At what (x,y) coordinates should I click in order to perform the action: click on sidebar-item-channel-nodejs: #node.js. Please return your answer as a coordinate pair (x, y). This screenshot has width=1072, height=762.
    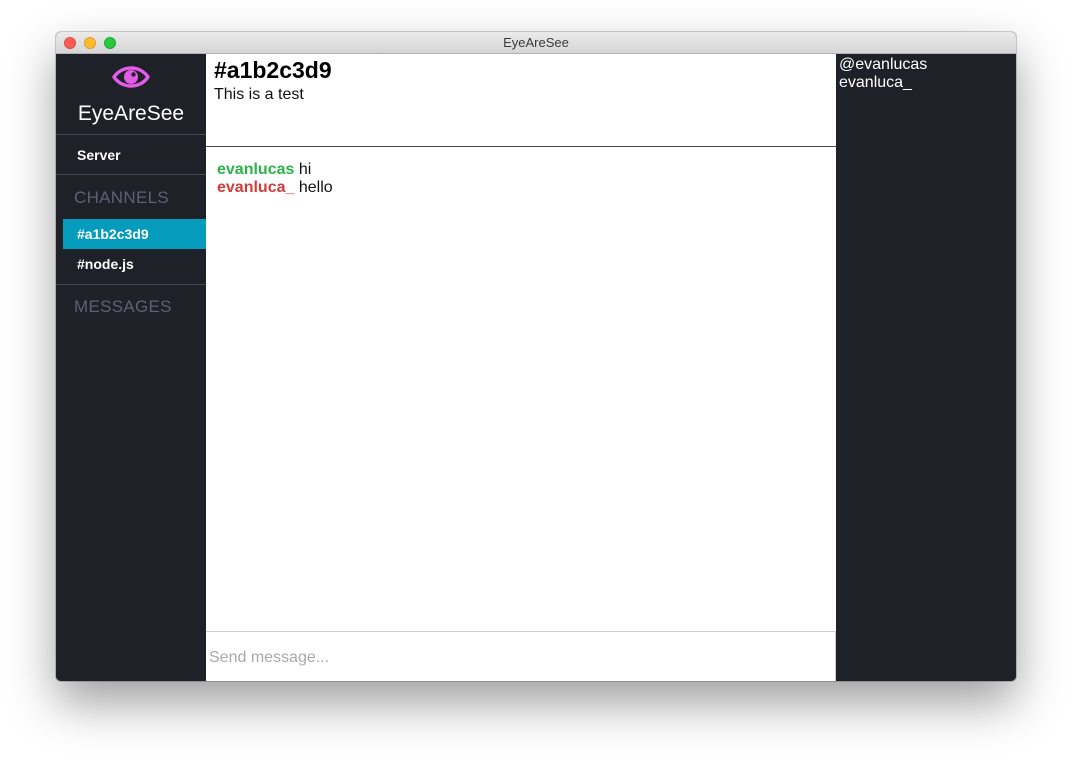
    Looking at the image, I should click on (134, 264).